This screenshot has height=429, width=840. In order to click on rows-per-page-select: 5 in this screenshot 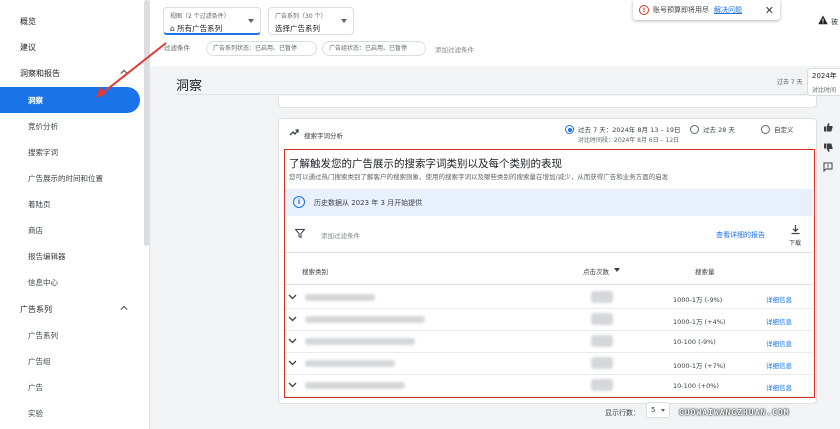, I will do `click(658, 410)`.